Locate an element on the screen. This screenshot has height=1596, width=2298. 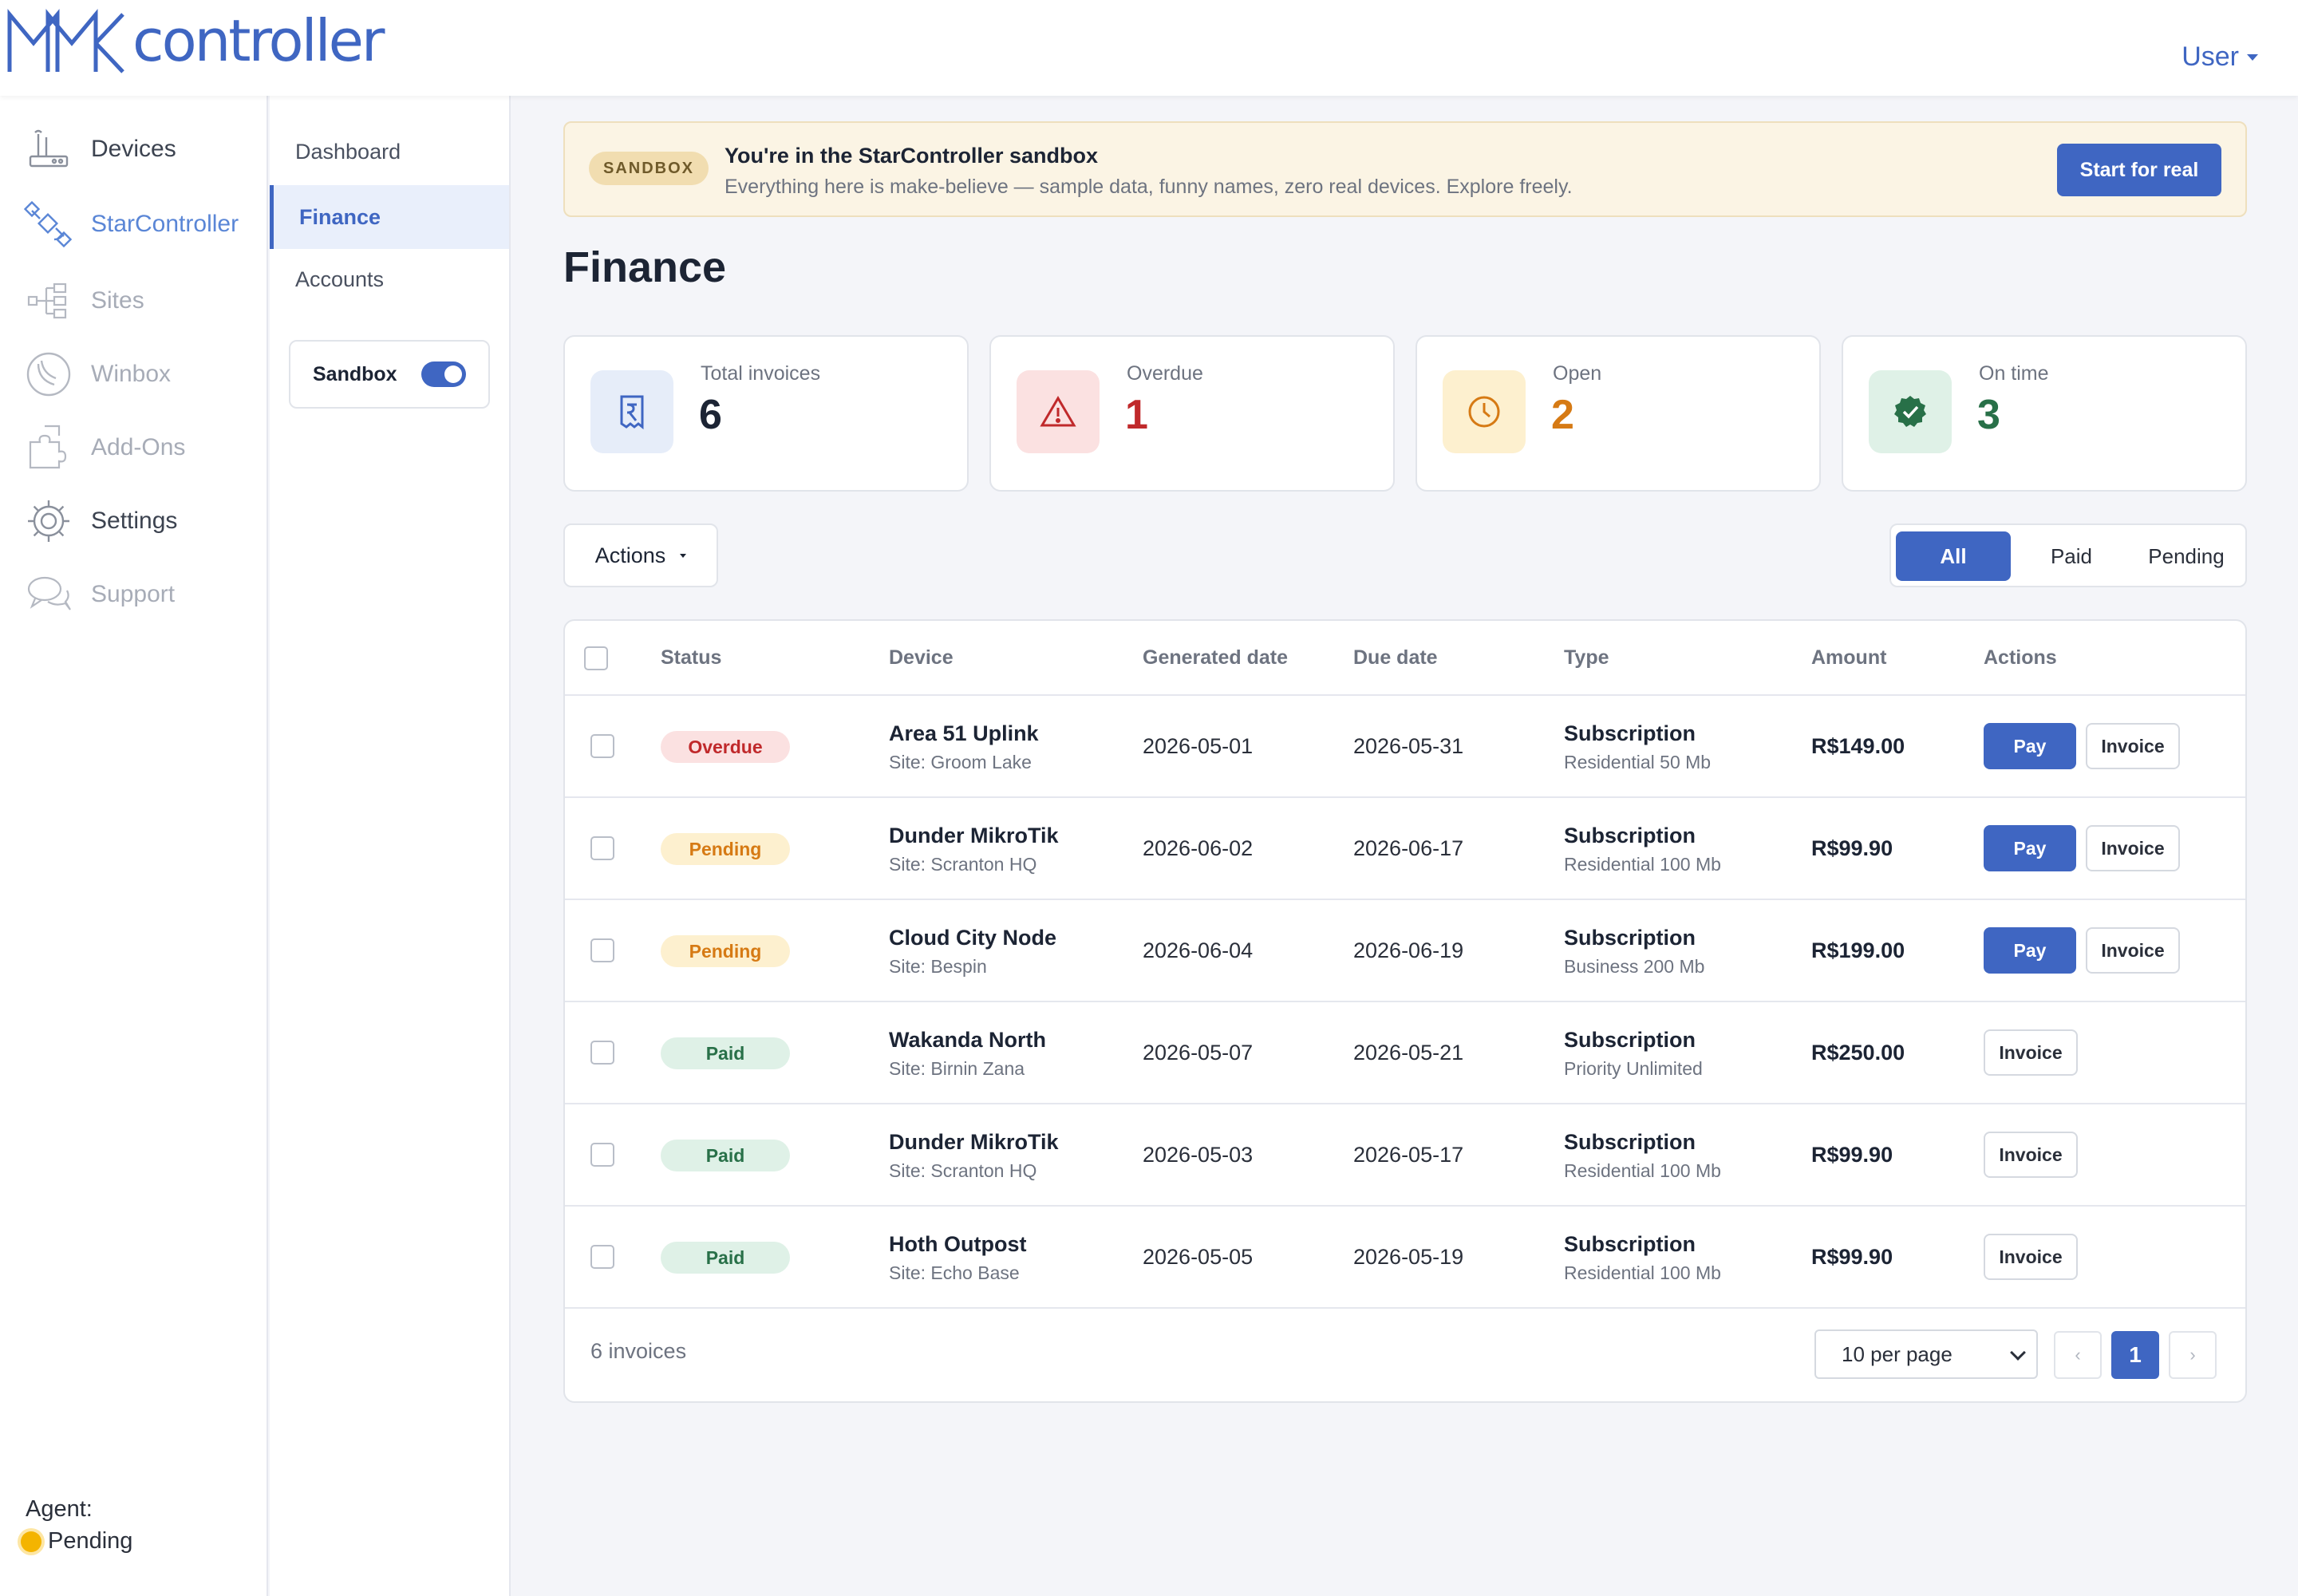
sidebar-item-winbox: Winbox is located at coordinates (144, 374).